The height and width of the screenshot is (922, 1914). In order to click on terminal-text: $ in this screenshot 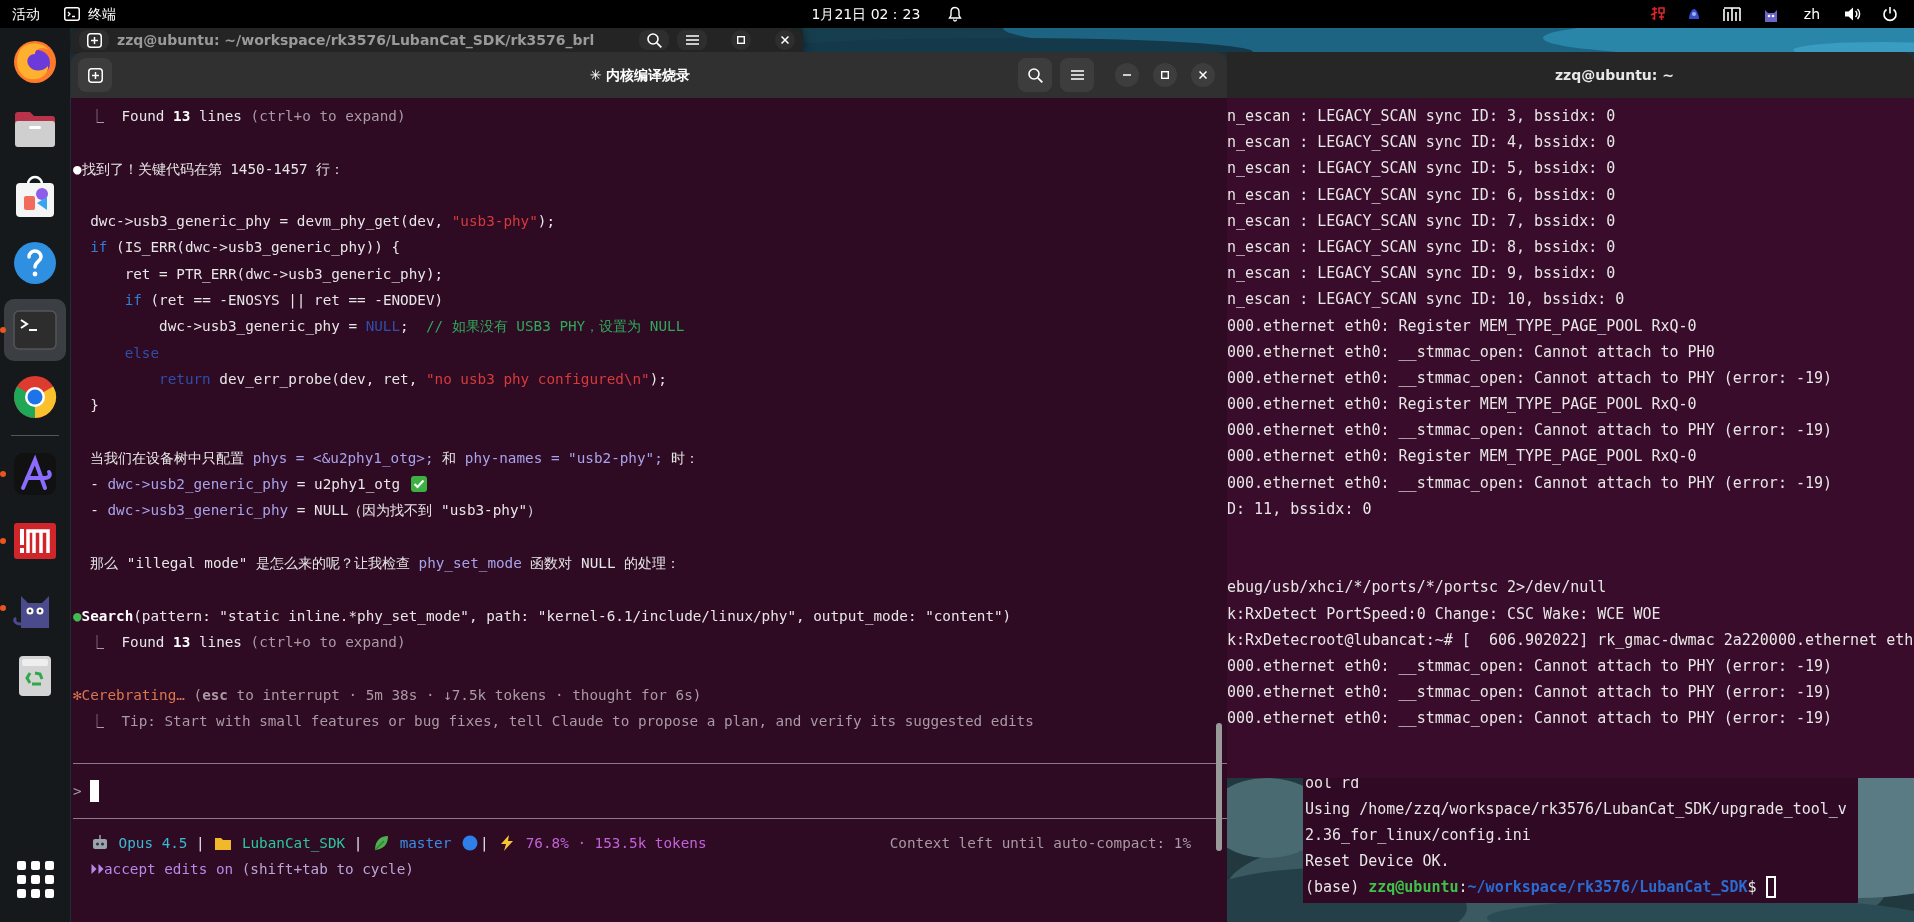, I will do `click(1752, 887)`.